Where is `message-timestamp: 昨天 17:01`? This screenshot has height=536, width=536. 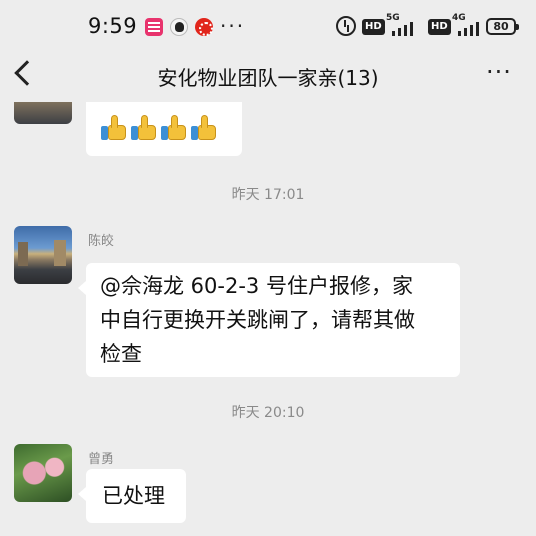 message-timestamp: 昨天 17:01 is located at coordinates (268, 195).